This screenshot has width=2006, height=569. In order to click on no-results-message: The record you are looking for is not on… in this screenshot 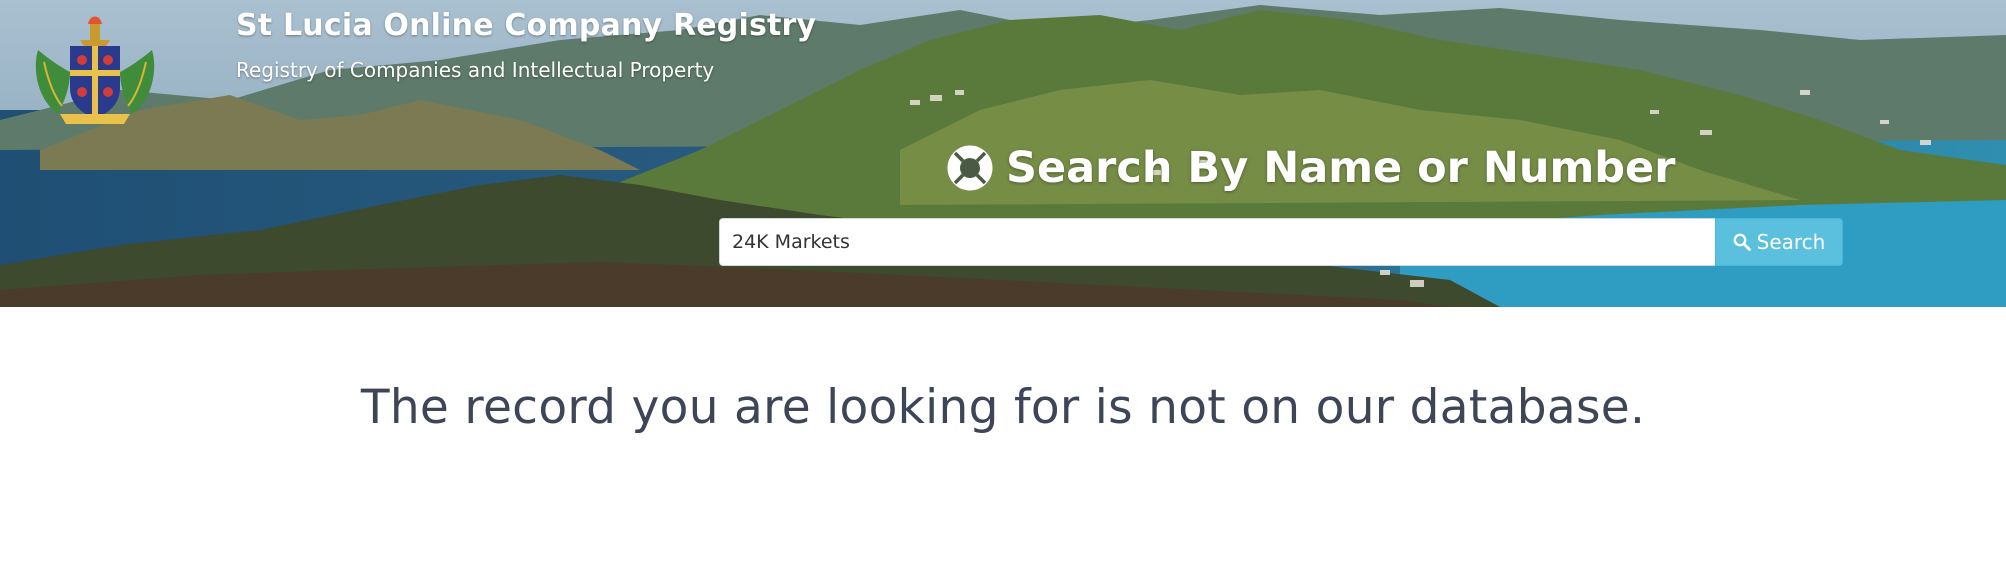, I will do `click(1003, 407)`.